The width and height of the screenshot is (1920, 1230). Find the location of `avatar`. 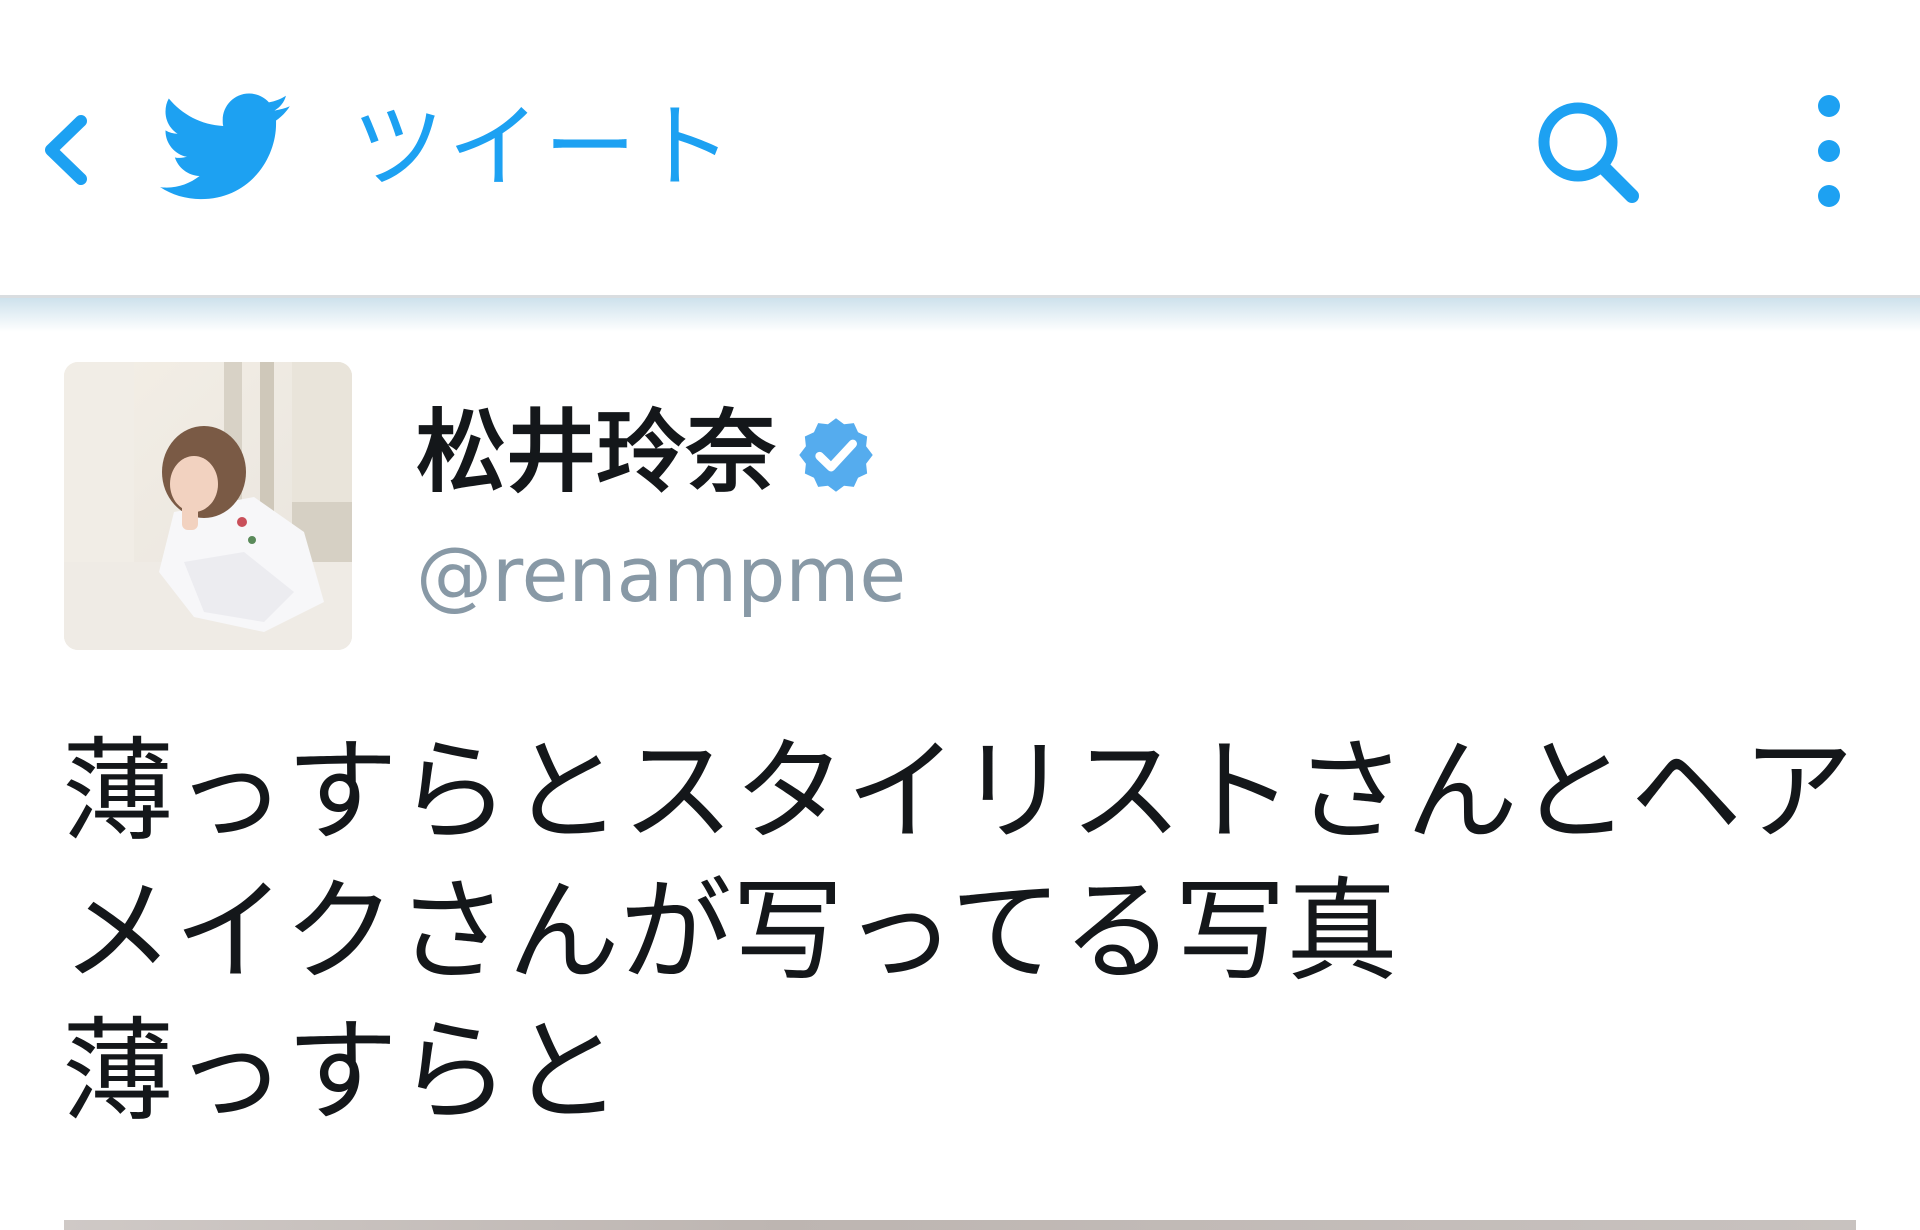

avatar is located at coordinates (208, 506).